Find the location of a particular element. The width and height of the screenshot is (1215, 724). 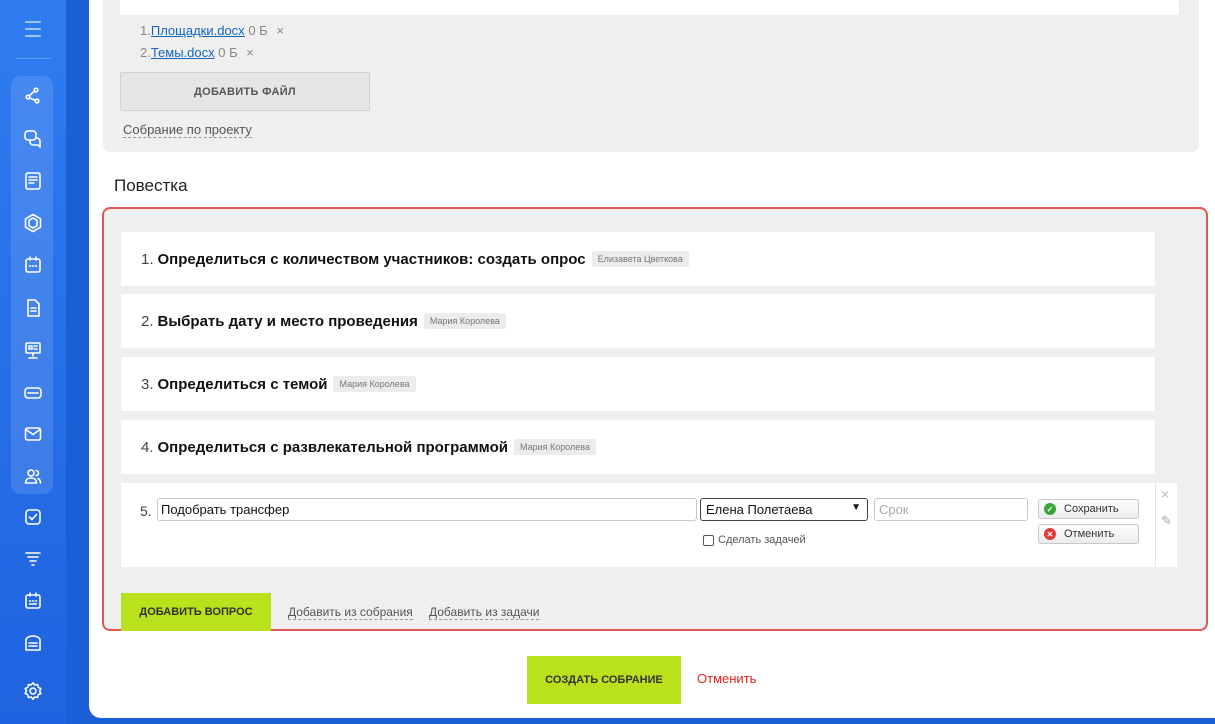

agenda-item: 3. Определиться с темой Мария Королева is located at coordinates (638, 384).